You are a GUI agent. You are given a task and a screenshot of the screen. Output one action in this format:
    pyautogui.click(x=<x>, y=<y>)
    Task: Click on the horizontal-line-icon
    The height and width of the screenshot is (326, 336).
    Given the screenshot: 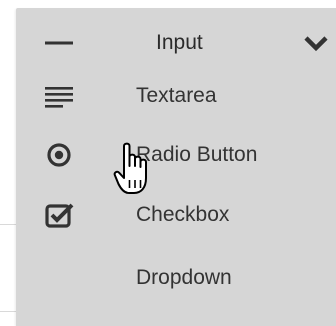 What is the action you would take?
    pyautogui.click(x=59, y=43)
    